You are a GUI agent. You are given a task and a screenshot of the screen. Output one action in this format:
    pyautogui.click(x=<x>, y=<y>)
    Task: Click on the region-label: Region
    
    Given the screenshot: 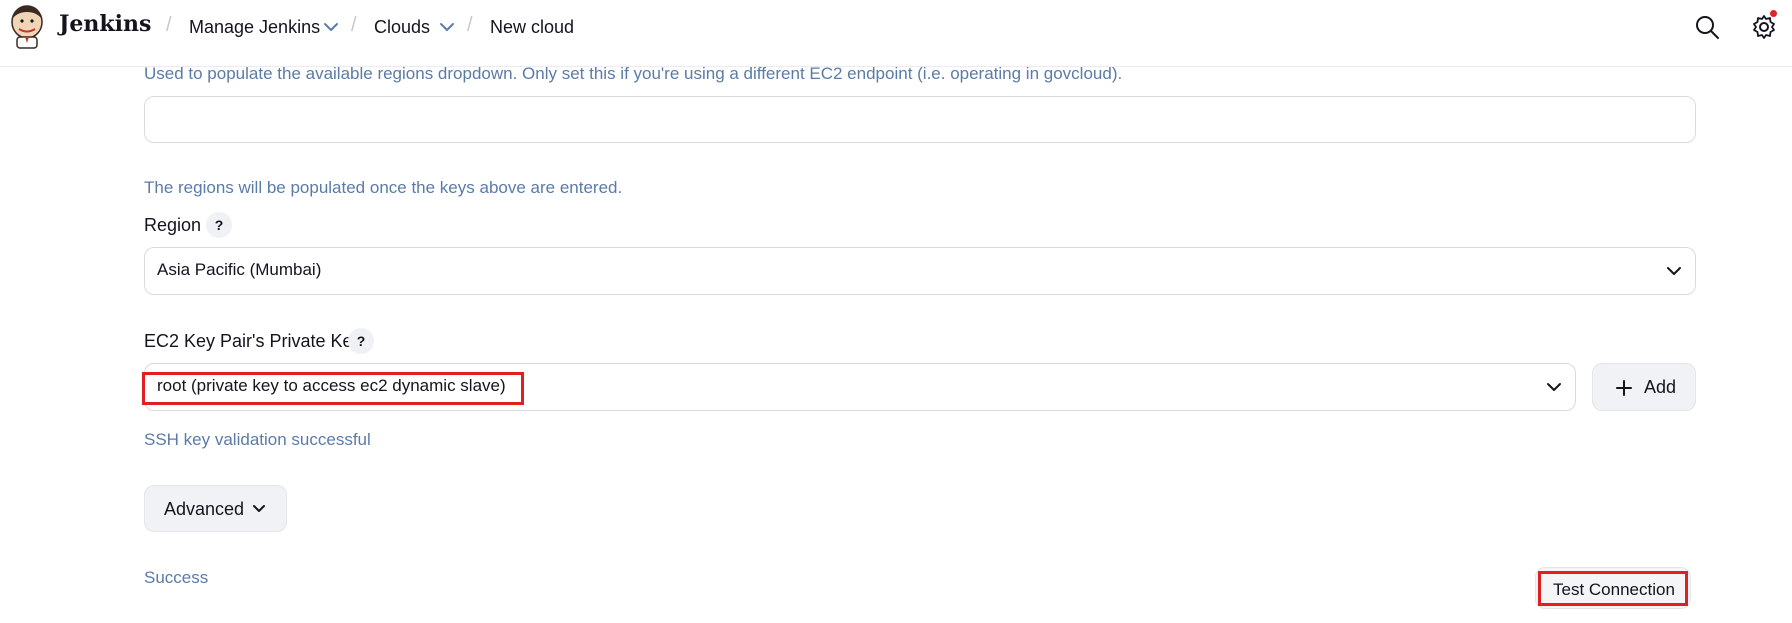 What is the action you would take?
    pyautogui.click(x=173, y=225)
    